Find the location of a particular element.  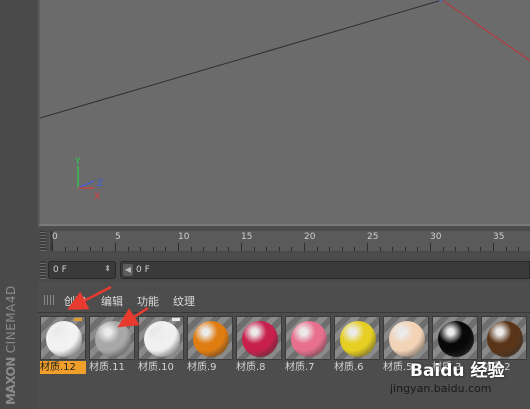

material-swatch: 材质.8 is located at coordinates (259, 346).